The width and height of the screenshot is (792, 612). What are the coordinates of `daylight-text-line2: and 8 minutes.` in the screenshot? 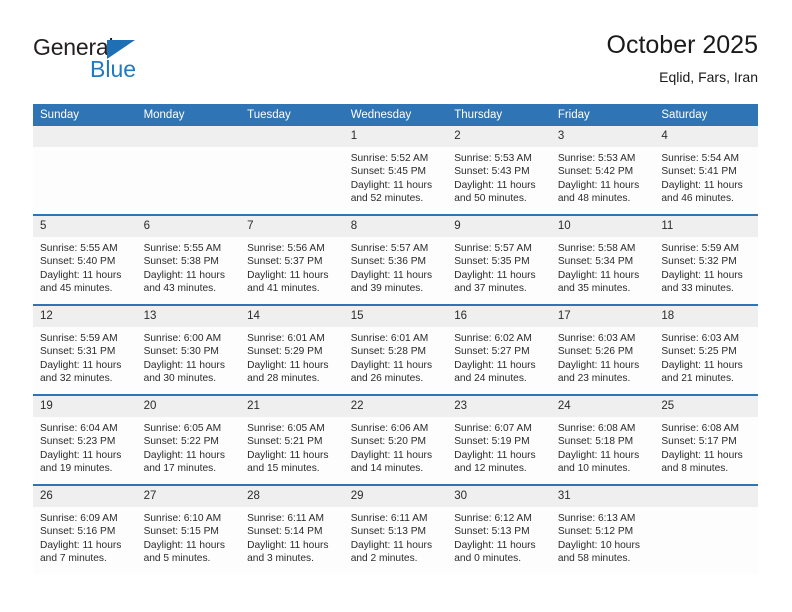 It's located at (695, 469).